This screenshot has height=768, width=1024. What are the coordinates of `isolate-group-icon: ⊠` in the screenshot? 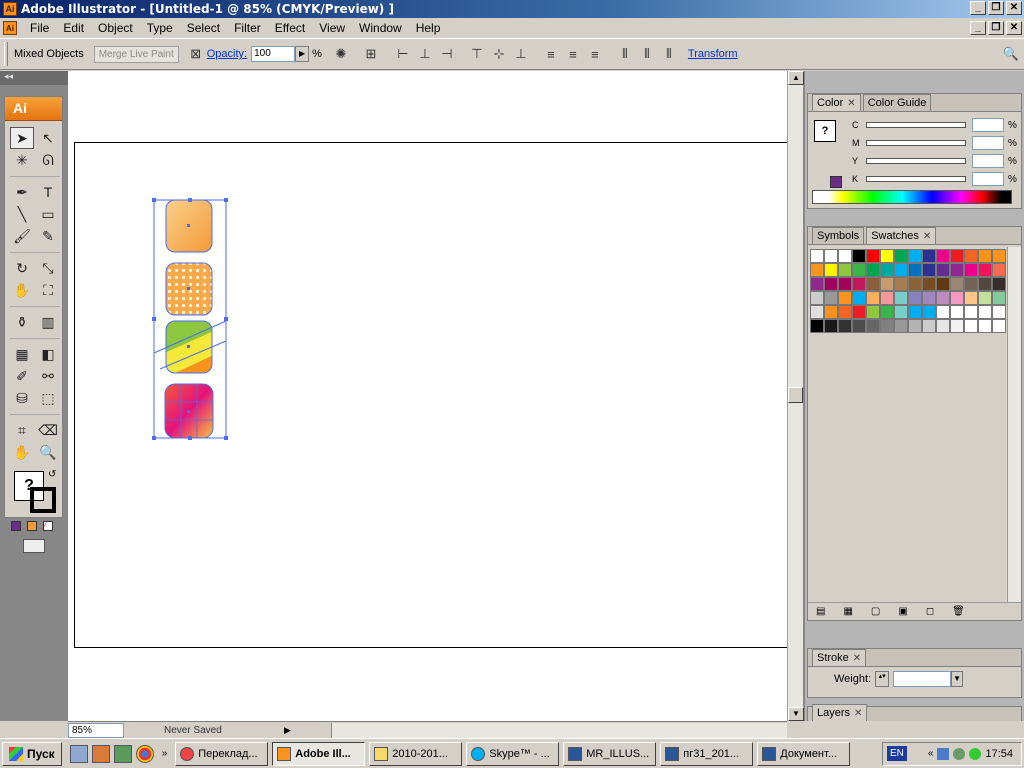 It's located at (196, 54).